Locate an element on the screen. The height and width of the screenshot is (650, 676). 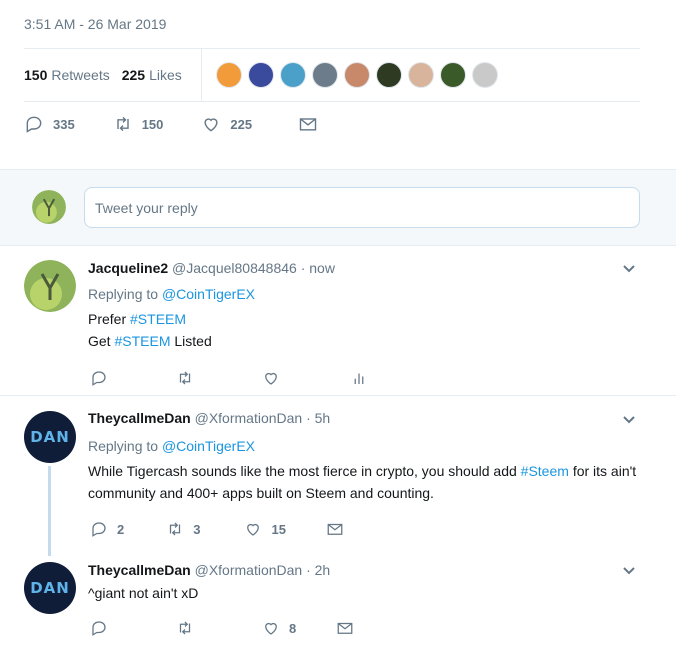
like-button: 15 is located at coordinates (265, 529).